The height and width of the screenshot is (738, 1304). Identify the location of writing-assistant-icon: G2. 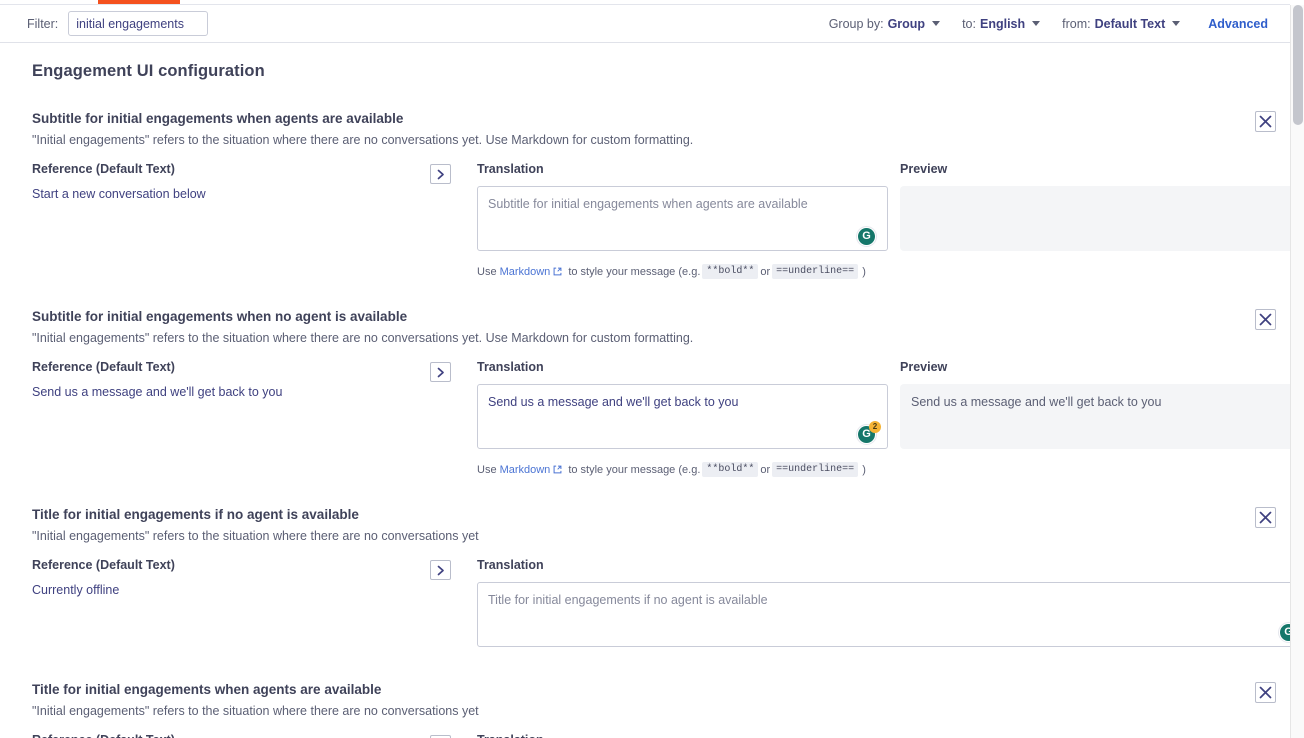
(868, 433).